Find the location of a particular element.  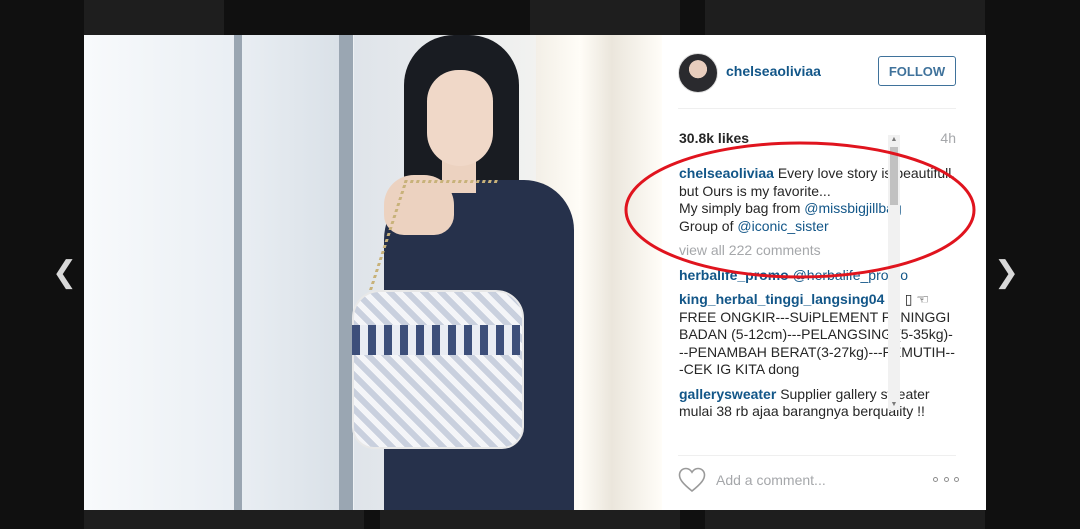

add-comment-input is located at coordinates (821, 480).